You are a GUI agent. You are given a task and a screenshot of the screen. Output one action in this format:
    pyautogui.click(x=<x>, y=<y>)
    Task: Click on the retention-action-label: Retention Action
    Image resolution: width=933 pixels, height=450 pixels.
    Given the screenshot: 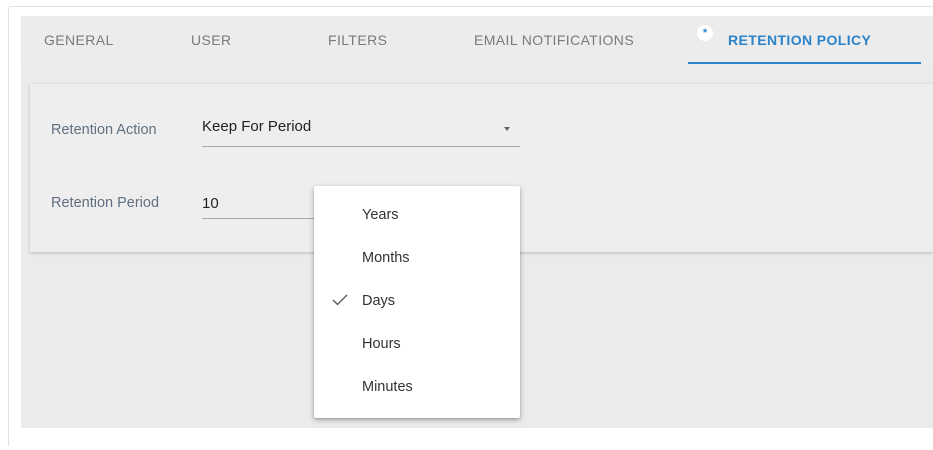 What is the action you would take?
    pyautogui.click(x=104, y=130)
    